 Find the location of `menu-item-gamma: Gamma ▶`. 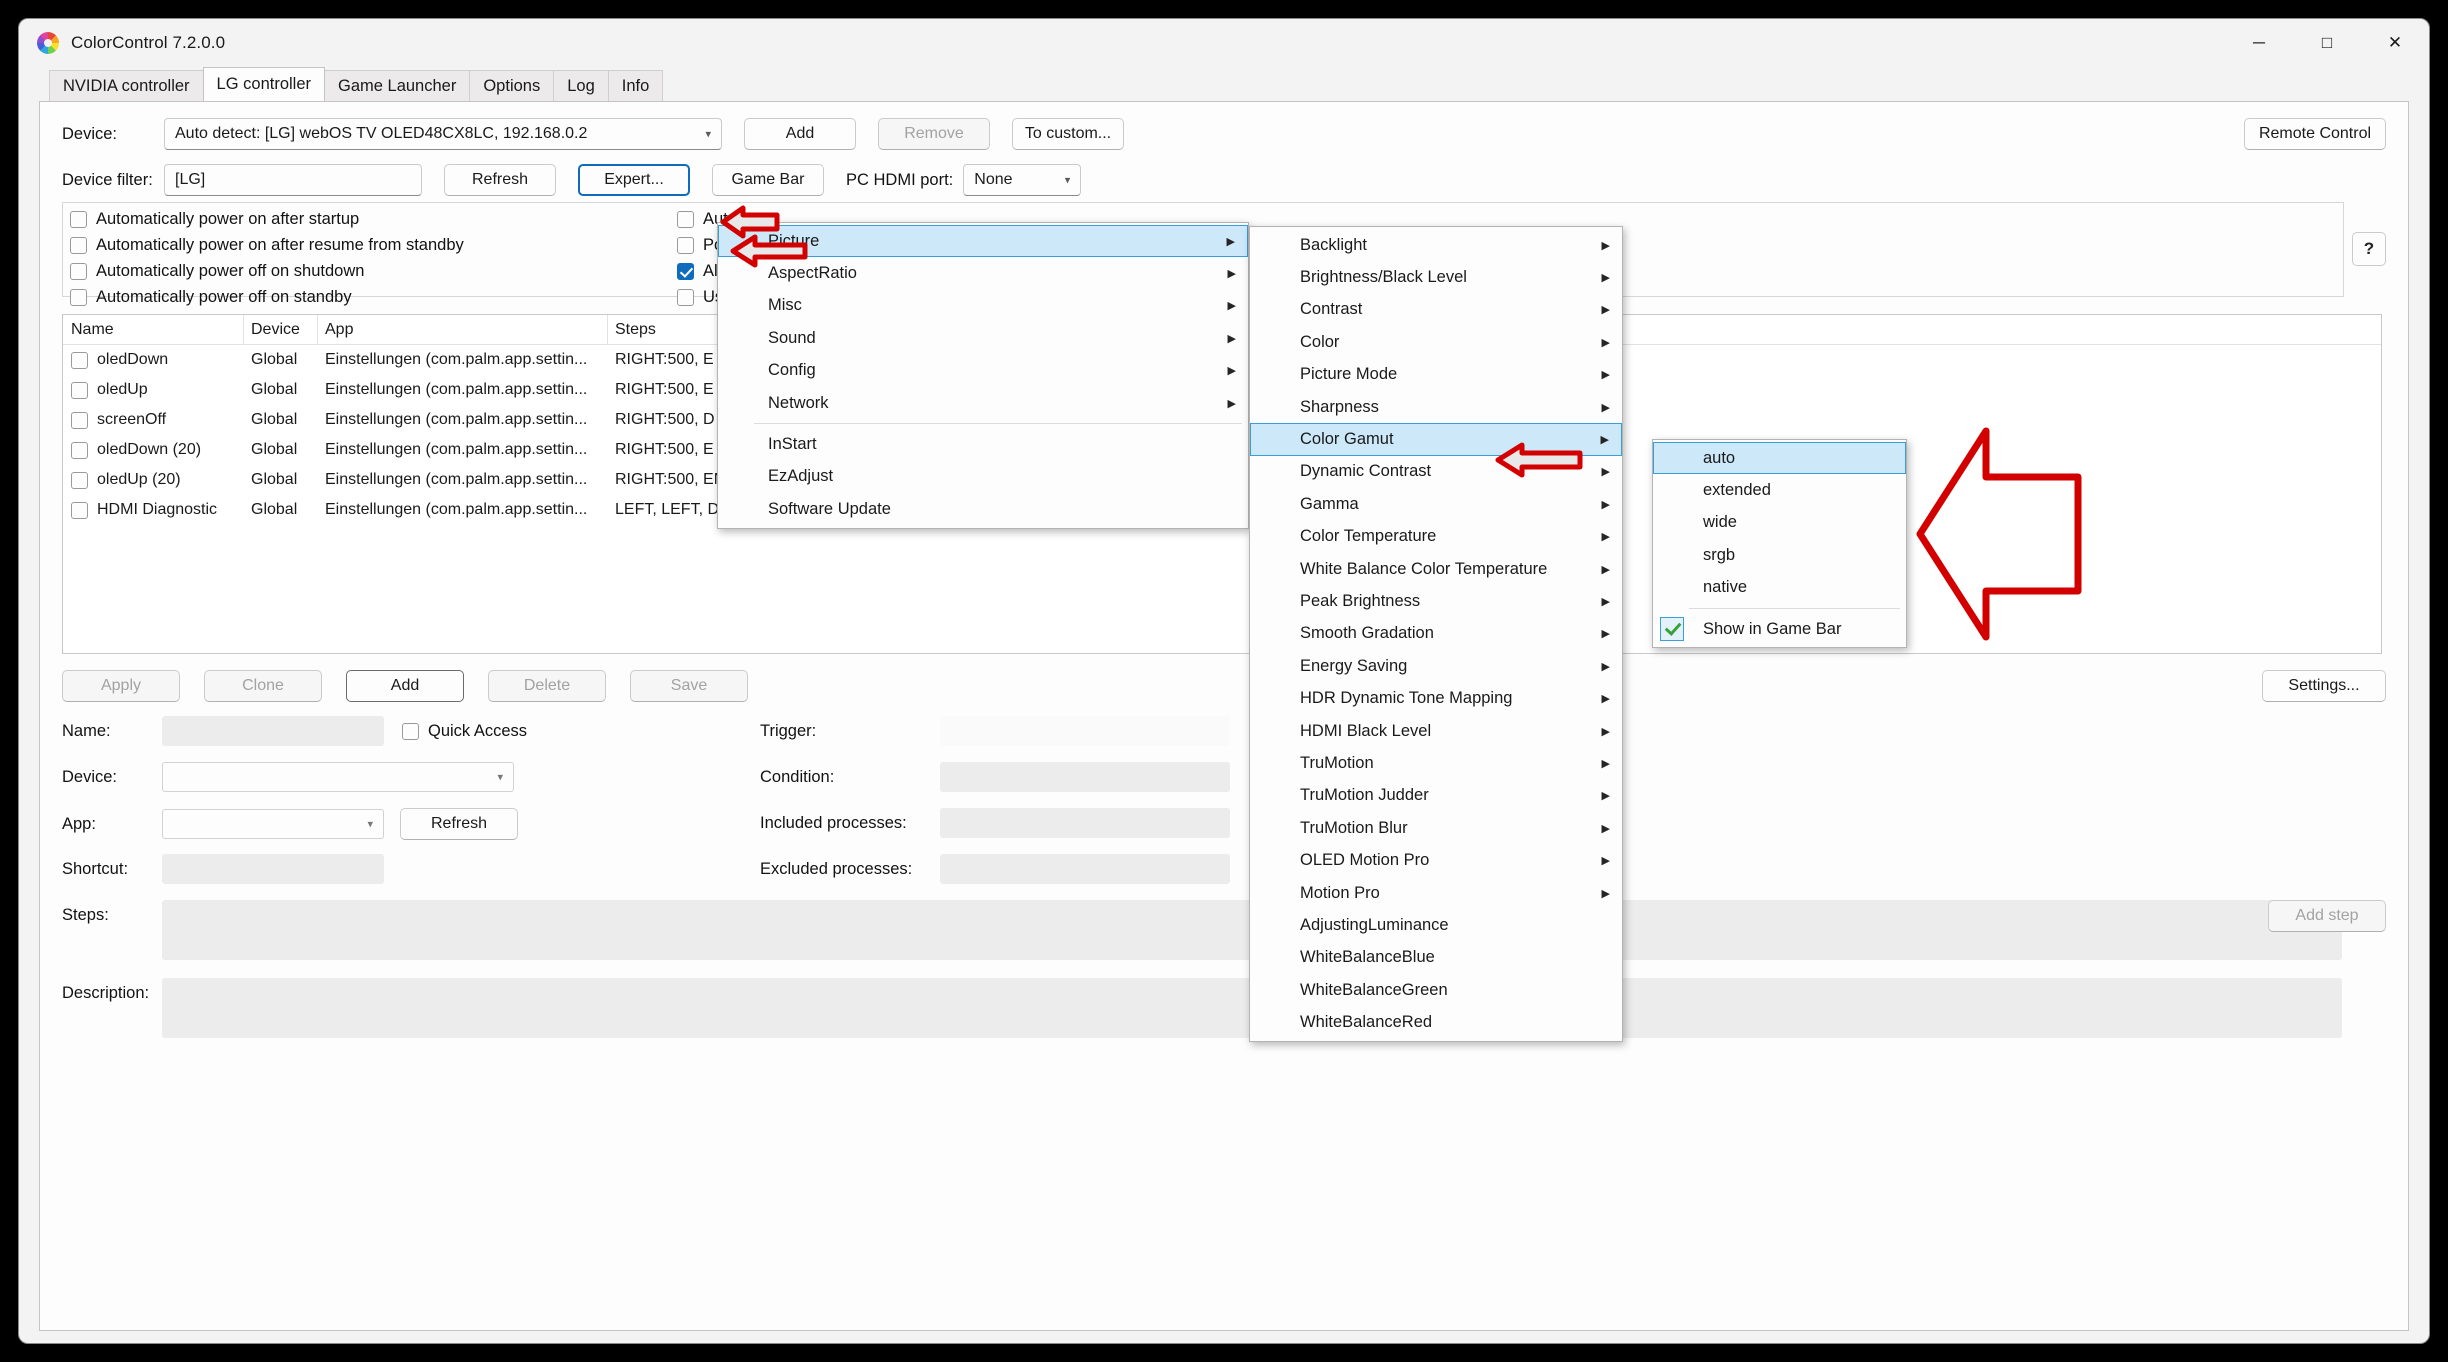

menu-item-gamma: Gamma ▶ is located at coordinates (1436, 504).